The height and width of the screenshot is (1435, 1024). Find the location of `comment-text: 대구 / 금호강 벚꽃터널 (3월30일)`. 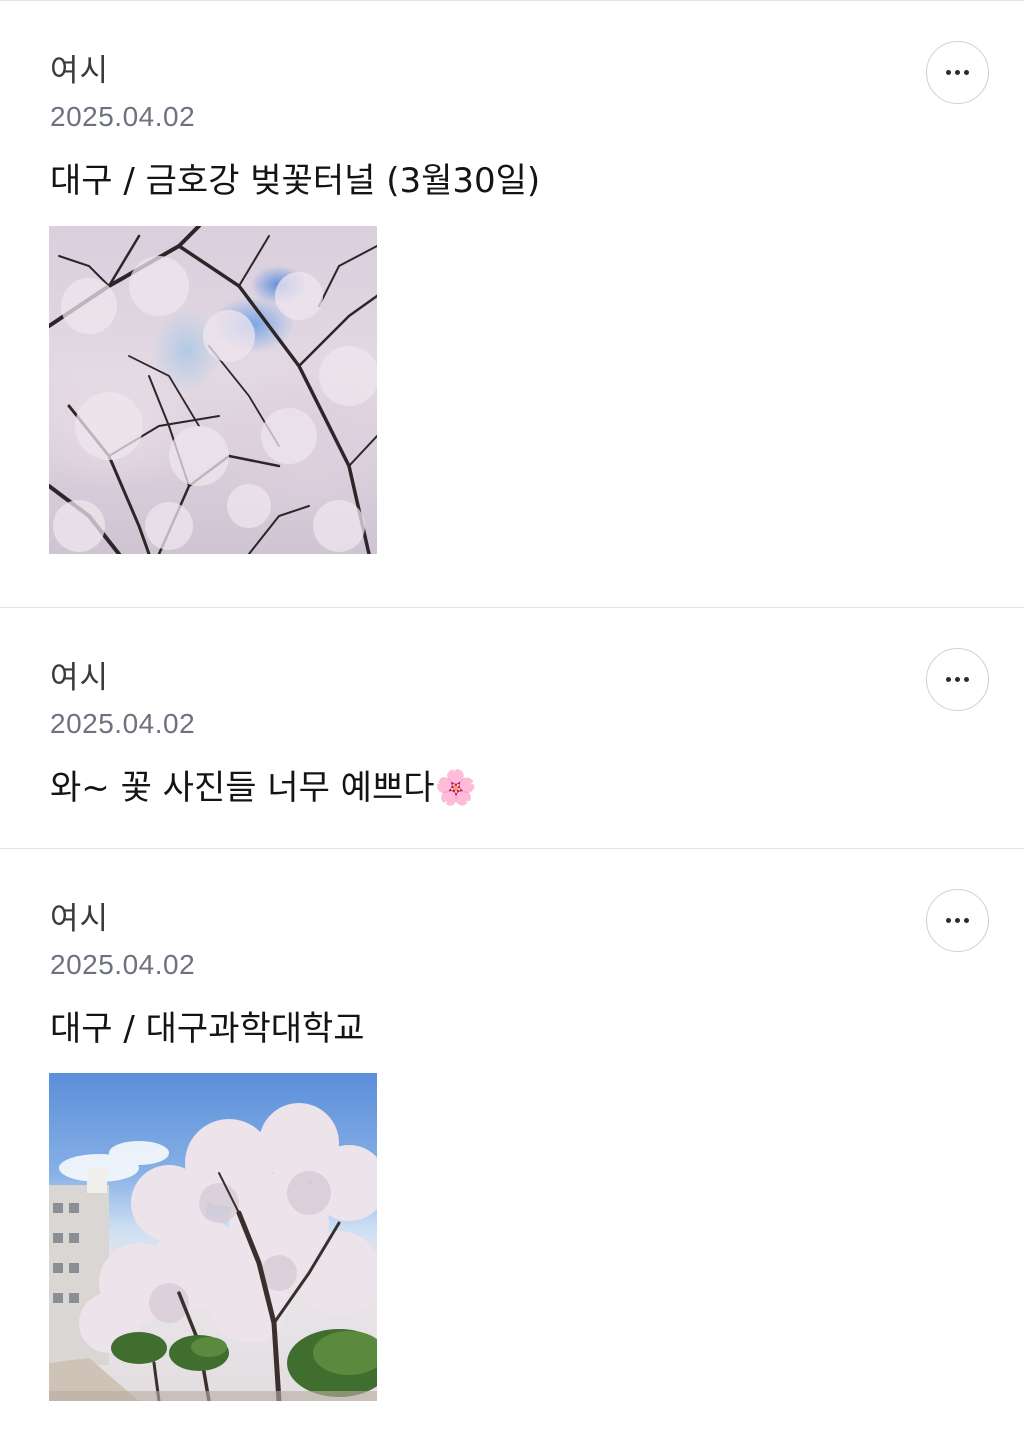

comment-text: 대구 / 금호강 벚꽃터널 (3월30일) is located at coordinates (295, 181).